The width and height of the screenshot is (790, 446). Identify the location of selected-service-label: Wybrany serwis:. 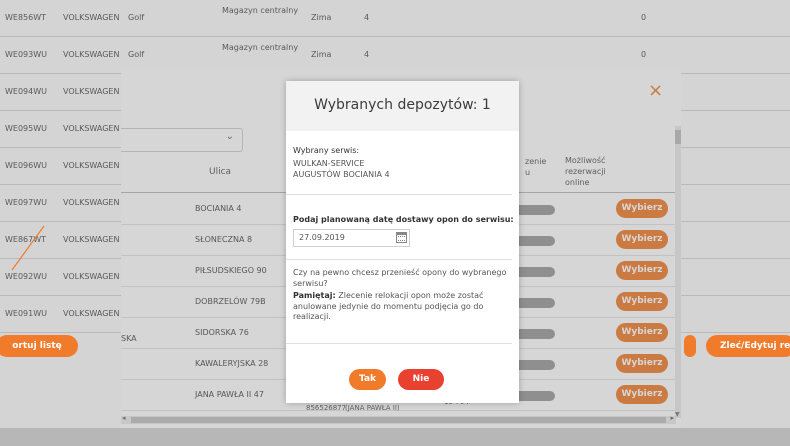
(326, 150).